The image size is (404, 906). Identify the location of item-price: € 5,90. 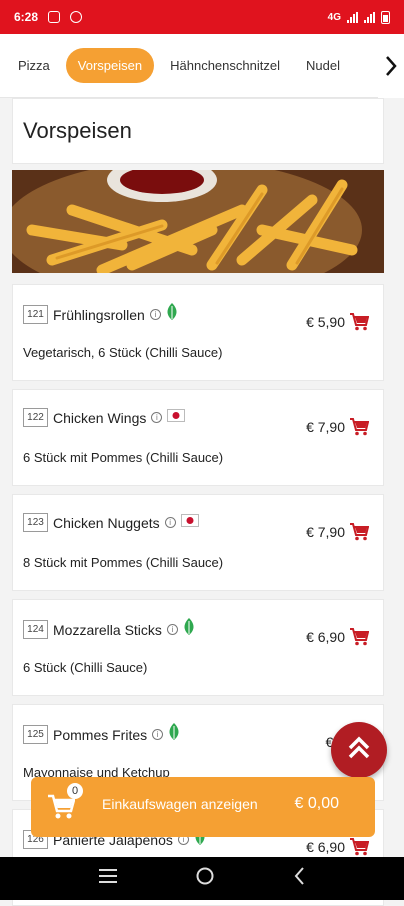
(325, 322).